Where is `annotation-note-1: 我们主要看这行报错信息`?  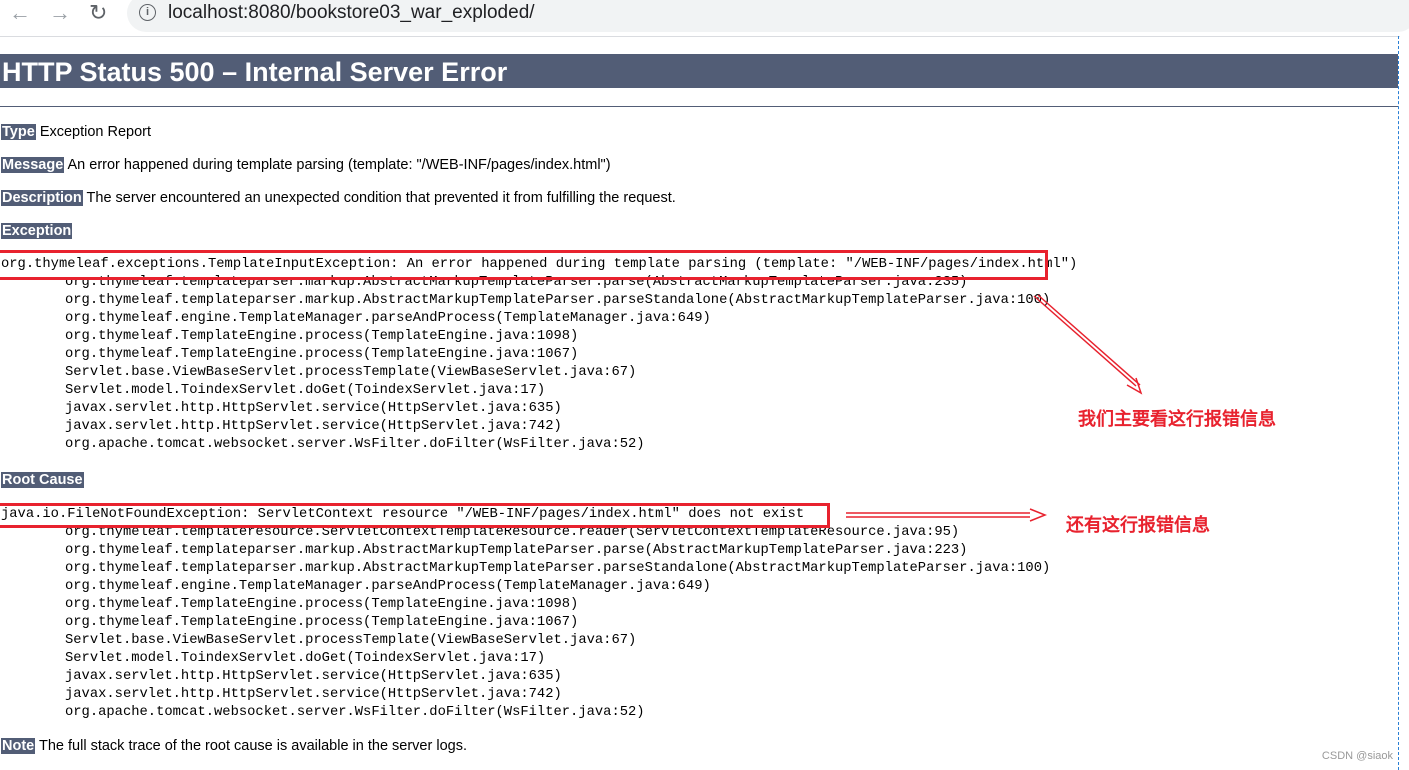 annotation-note-1: 我们主要看这行报错信息 is located at coordinates (1177, 419).